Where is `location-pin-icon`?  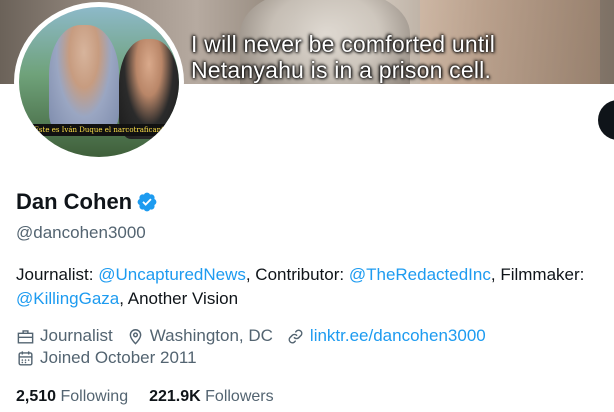 location-pin-icon is located at coordinates (135, 336).